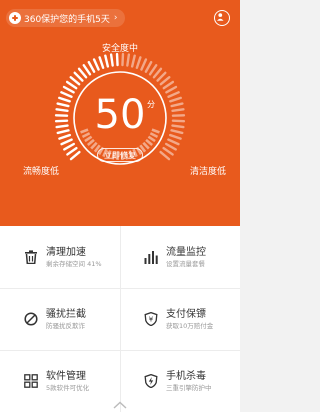 The image size is (320, 412). I want to click on score-unit: 分, so click(151, 104).